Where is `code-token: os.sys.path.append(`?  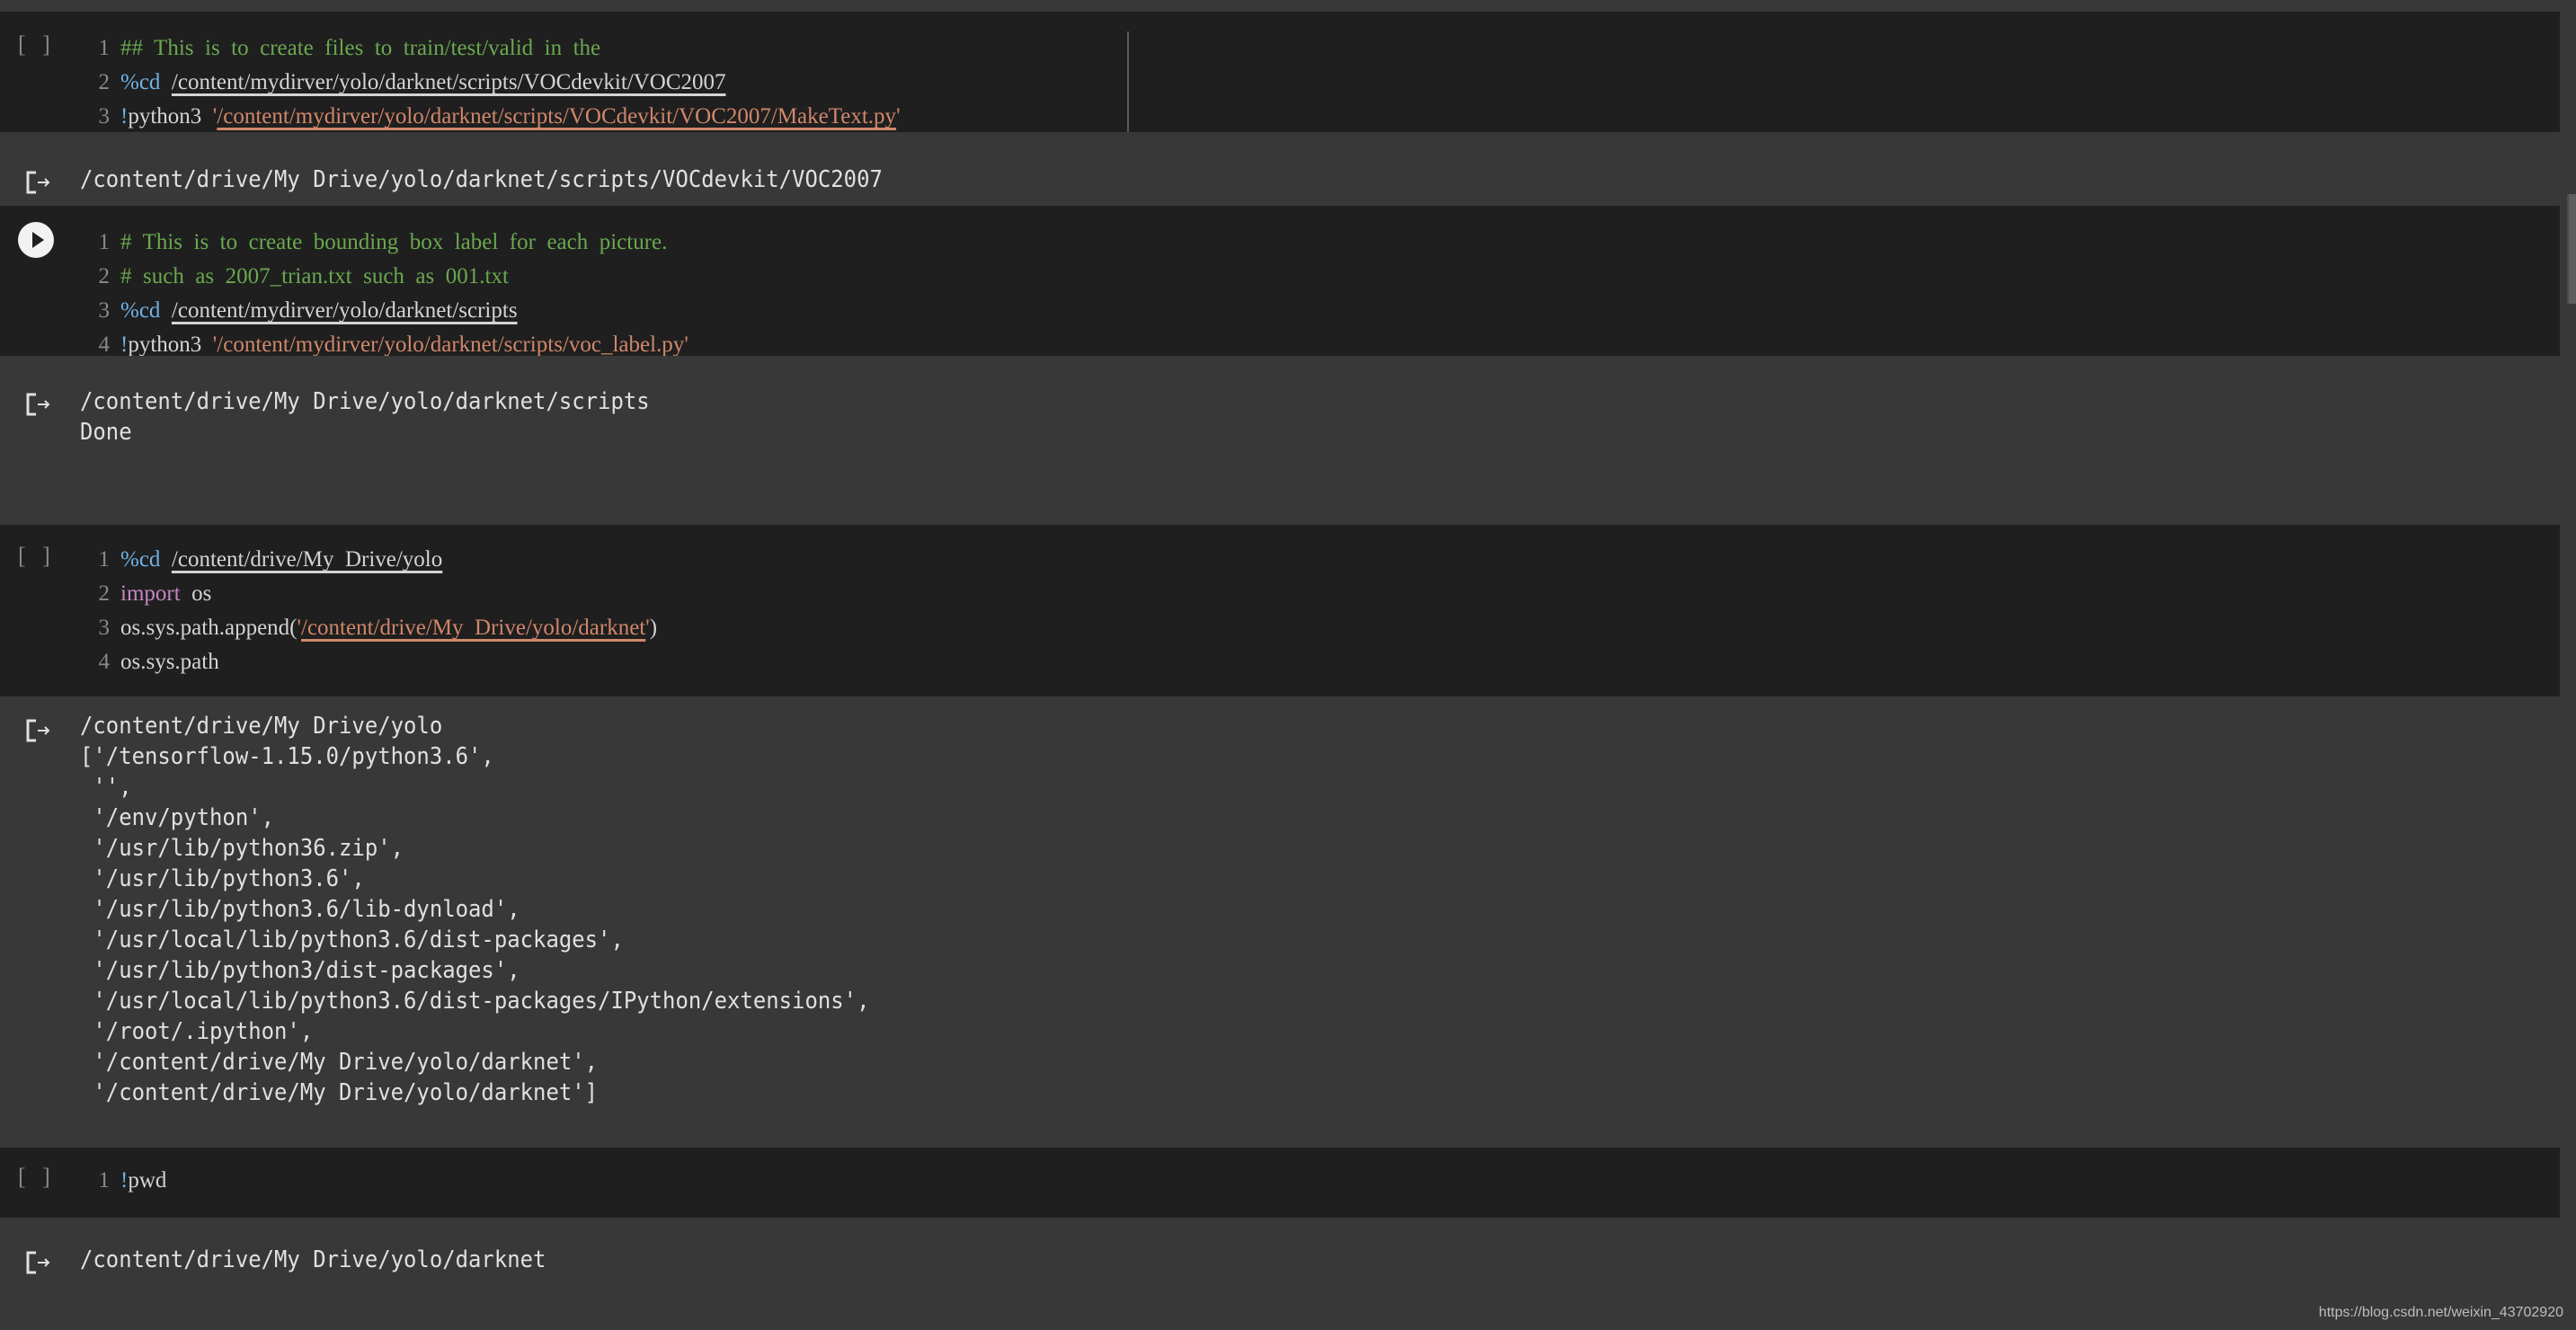
code-token: os.sys.path.append( is located at coordinates (209, 628).